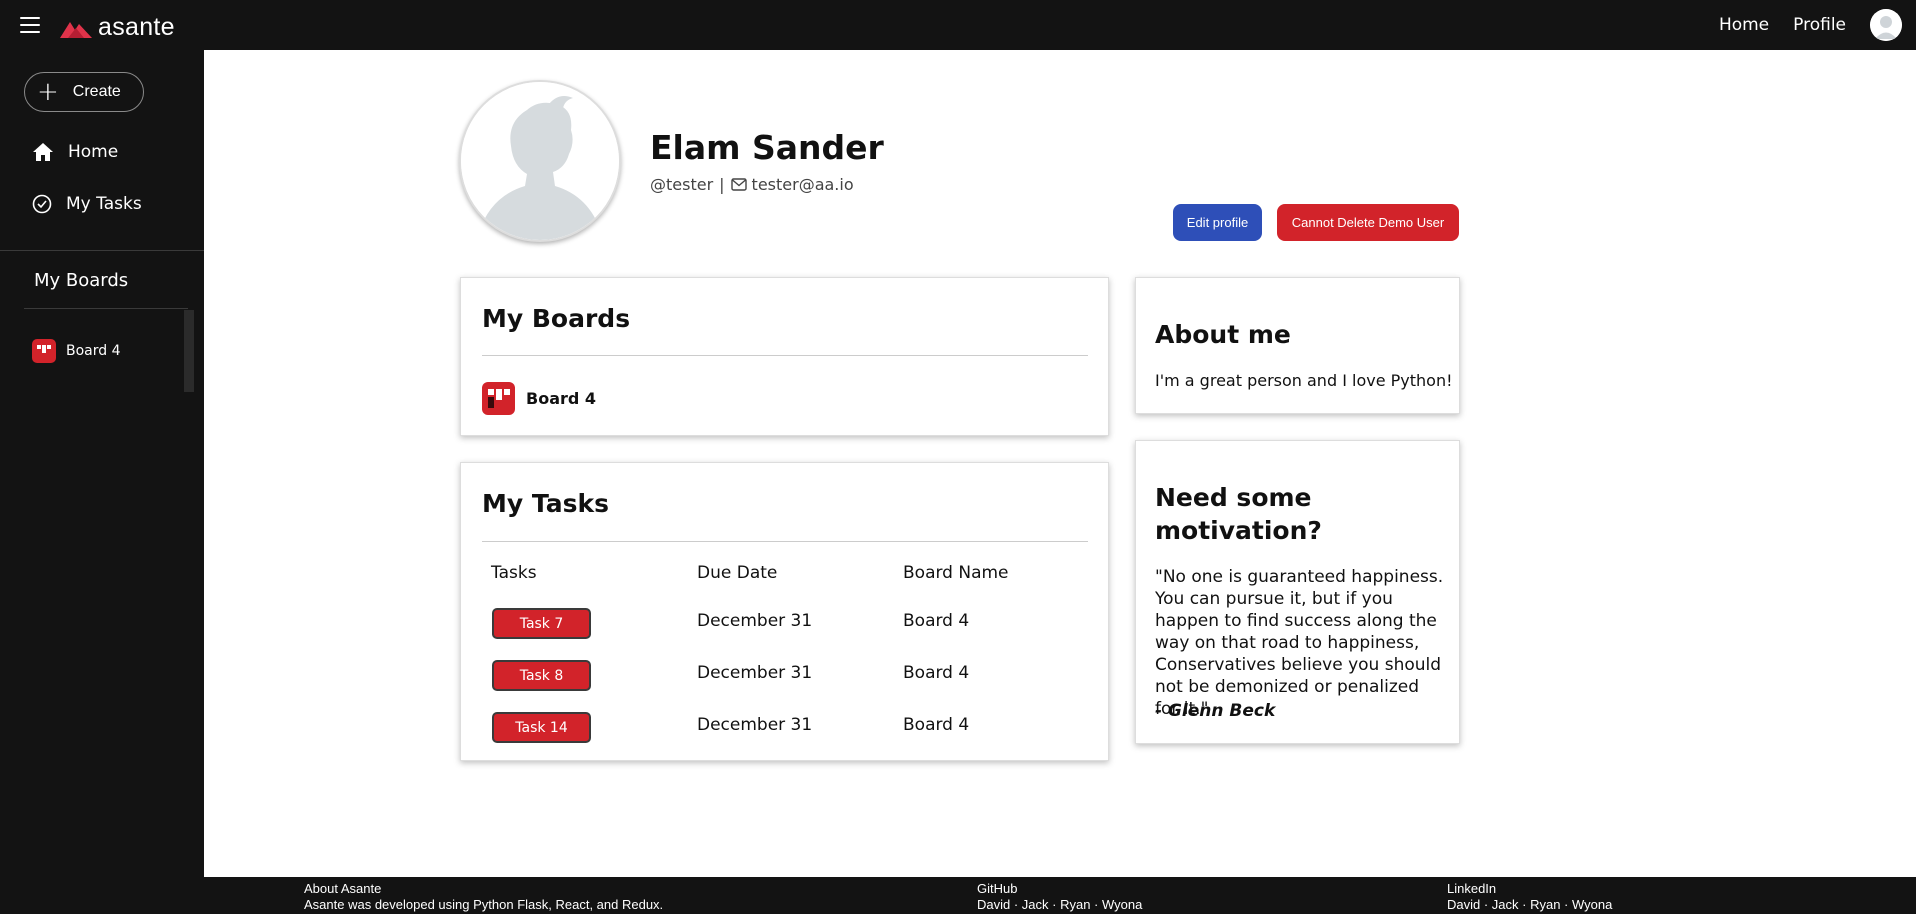 This screenshot has width=1916, height=914. I want to click on column-header-board-name: Board Name, so click(956, 573).